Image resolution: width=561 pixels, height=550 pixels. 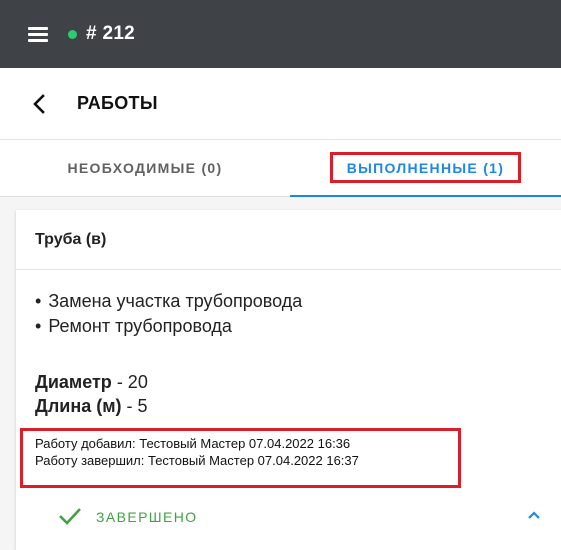 I want to click on tab-needed-label: НЕОБХОДИМЫЕ (0), so click(x=145, y=168).